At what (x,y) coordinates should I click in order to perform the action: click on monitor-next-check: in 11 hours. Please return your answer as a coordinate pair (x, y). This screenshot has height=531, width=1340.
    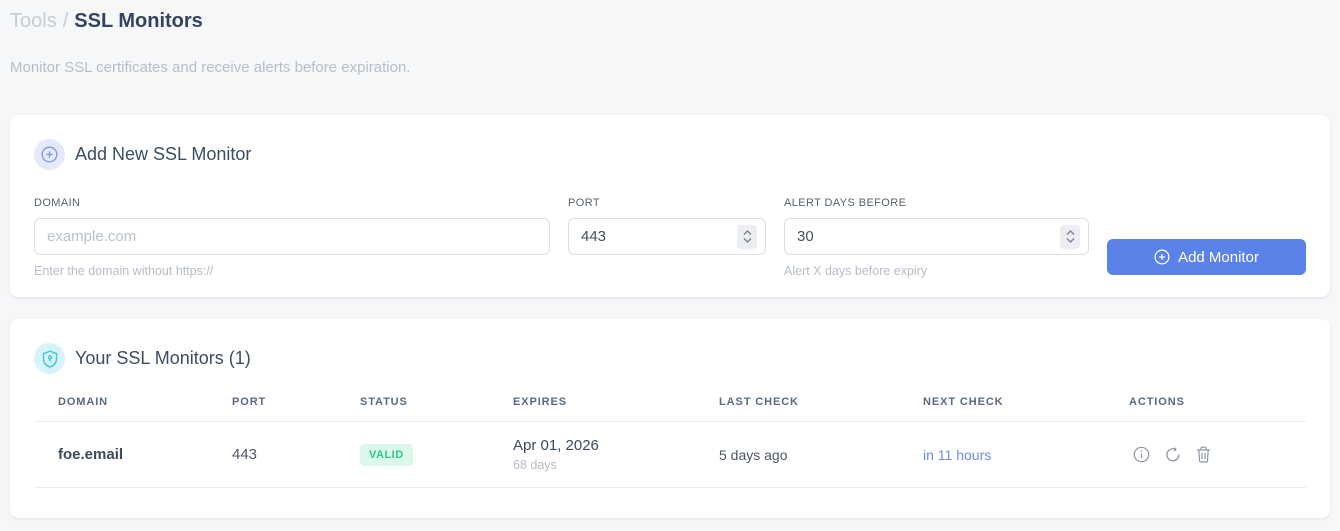
    Looking at the image, I should click on (957, 454).